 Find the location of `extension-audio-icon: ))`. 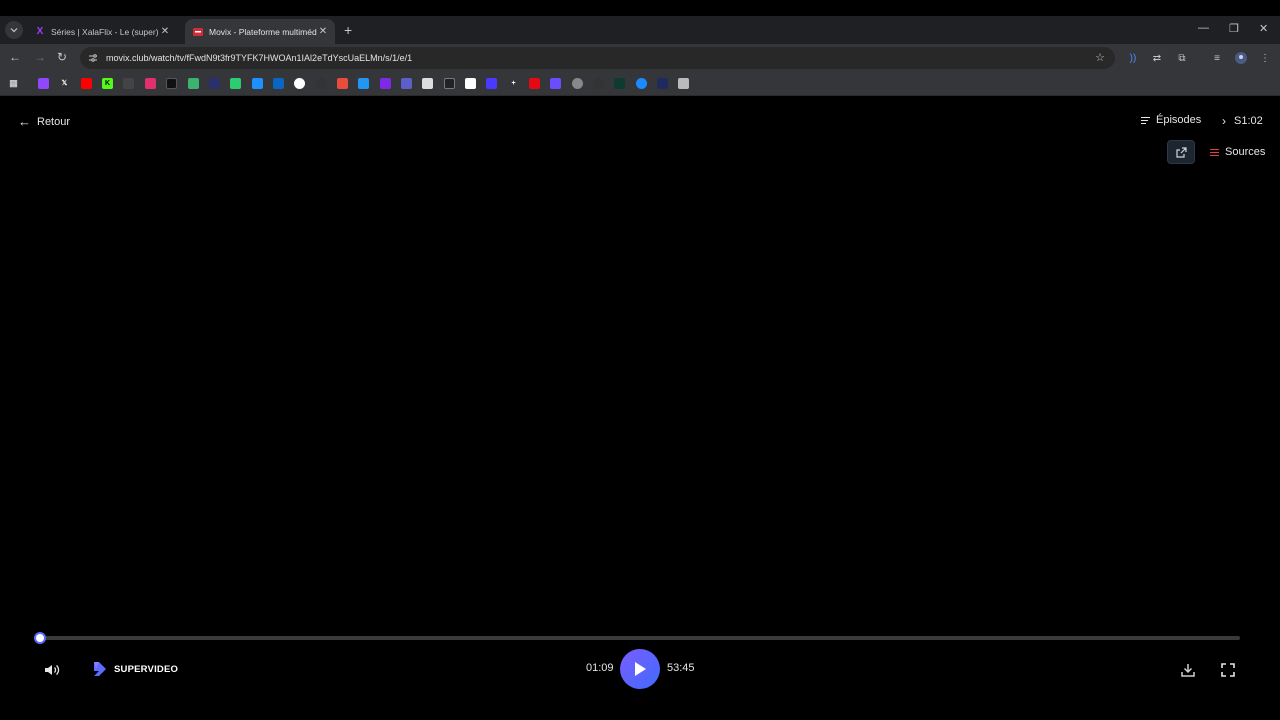

extension-audio-icon: )) is located at coordinates (1133, 58).